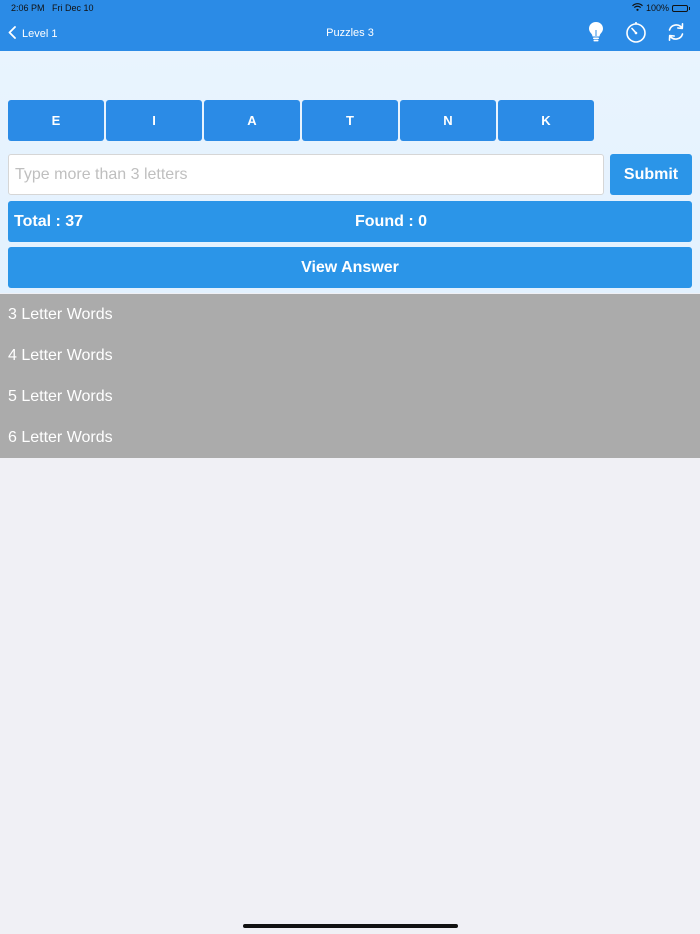 This screenshot has height=934, width=700. What do you see at coordinates (49, 221) in the screenshot?
I see `total-count: Total : 37` at bounding box center [49, 221].